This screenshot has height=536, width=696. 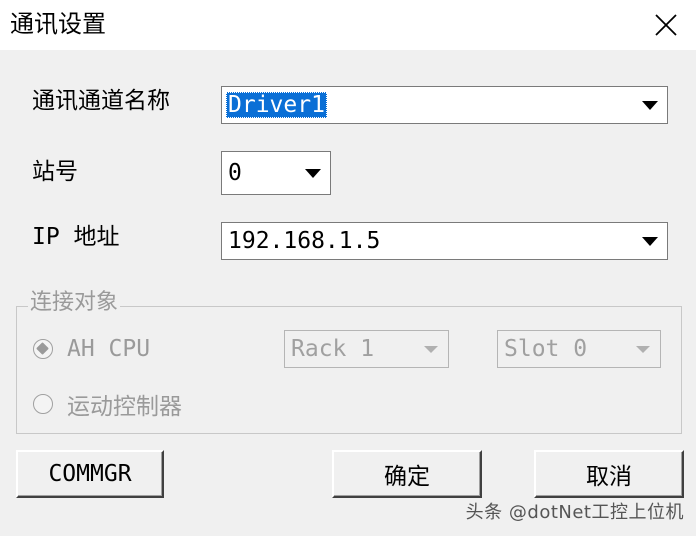 What do you see at coordinates (276, 105) in the screenshot?
I see `channel-name-value: Driver1` at bounding box center [276, 105].